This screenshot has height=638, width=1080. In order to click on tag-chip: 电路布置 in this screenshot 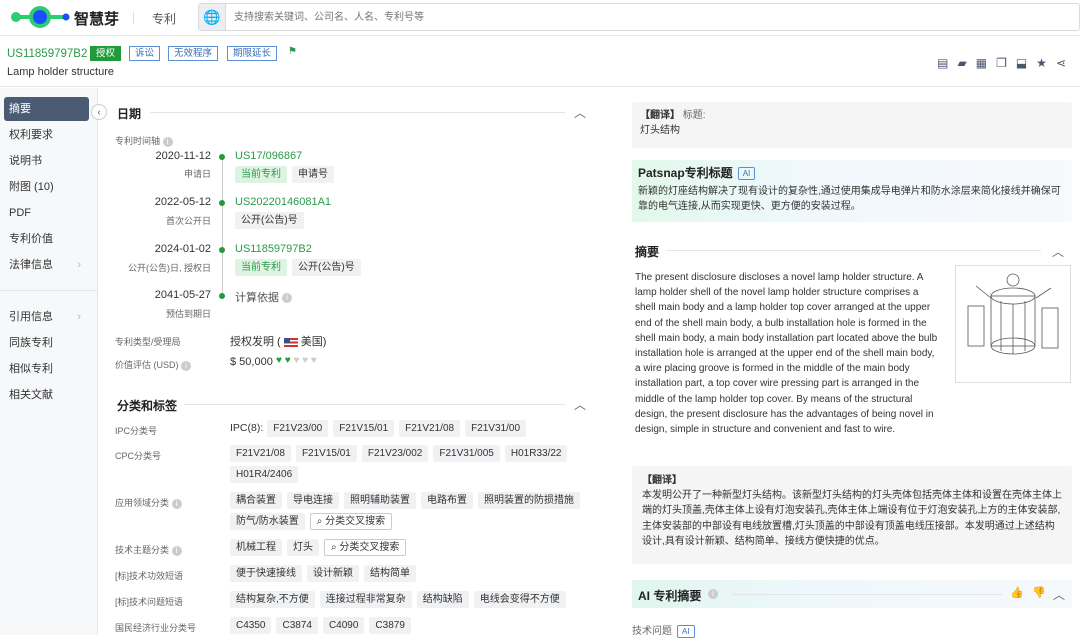, I will do `click(447, 500)`.